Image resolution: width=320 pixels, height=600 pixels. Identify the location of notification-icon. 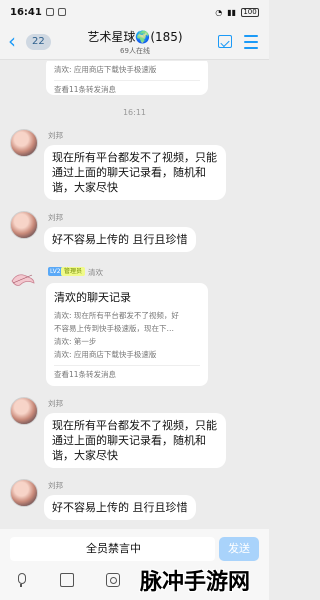
(49, 12).